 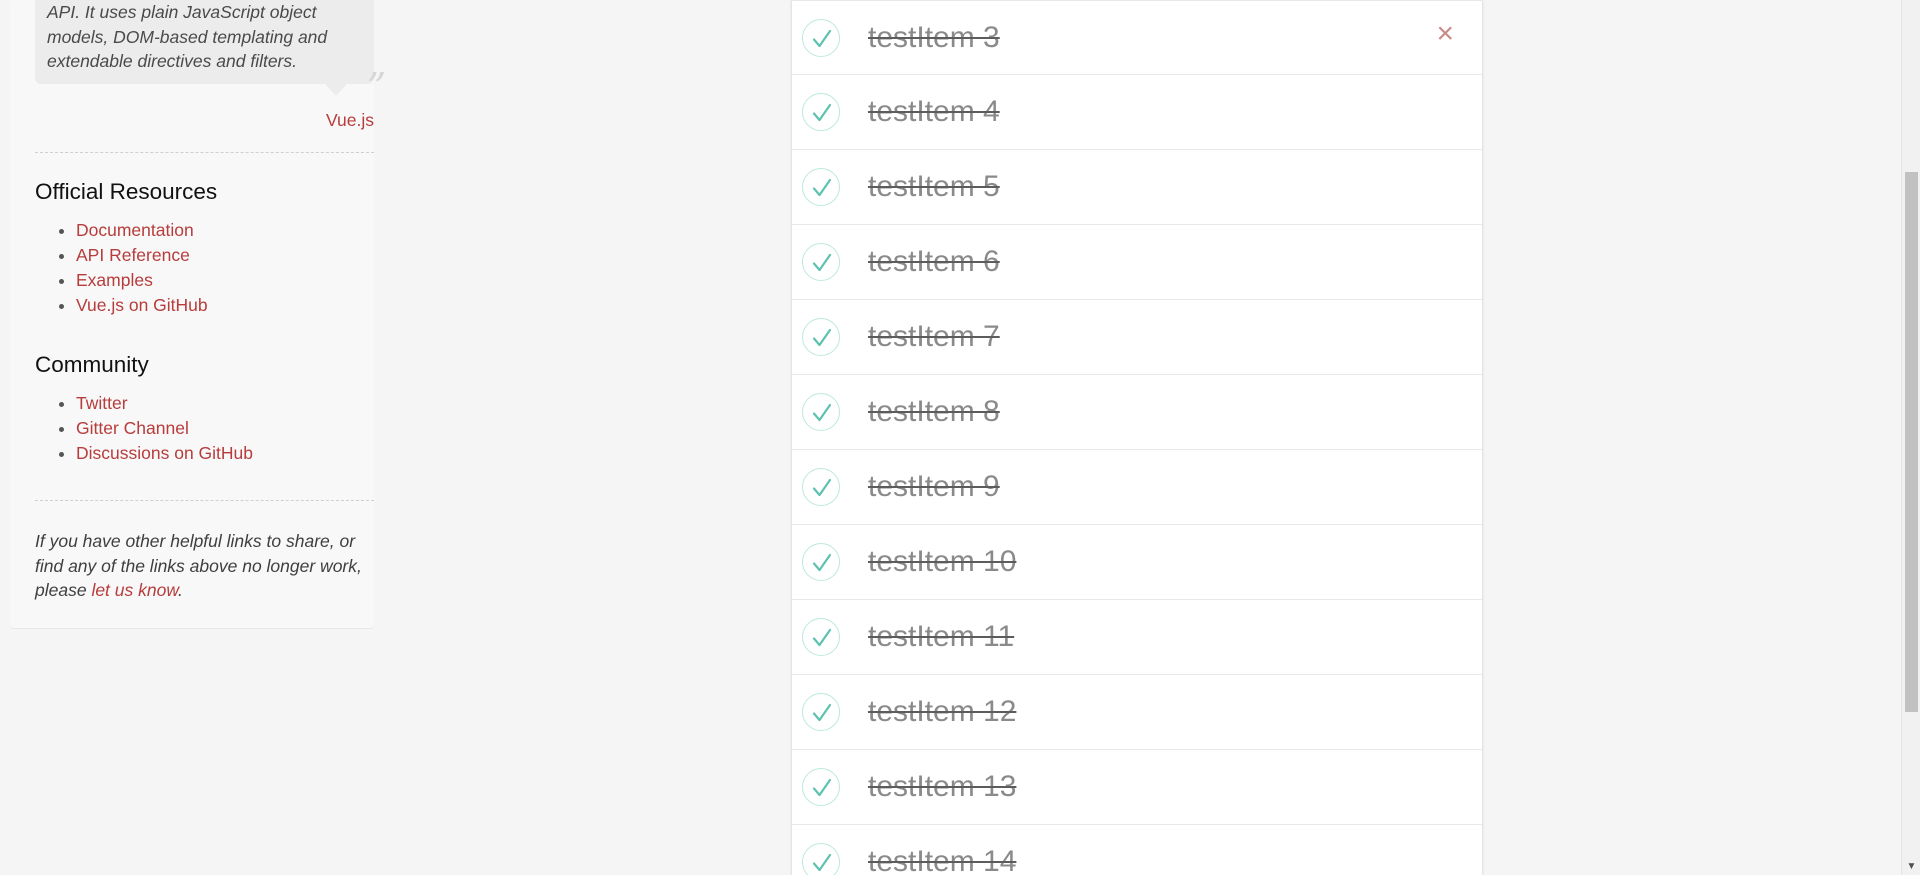 I want to click on link-api-reference: API Reference, so click(x=133, y=255).